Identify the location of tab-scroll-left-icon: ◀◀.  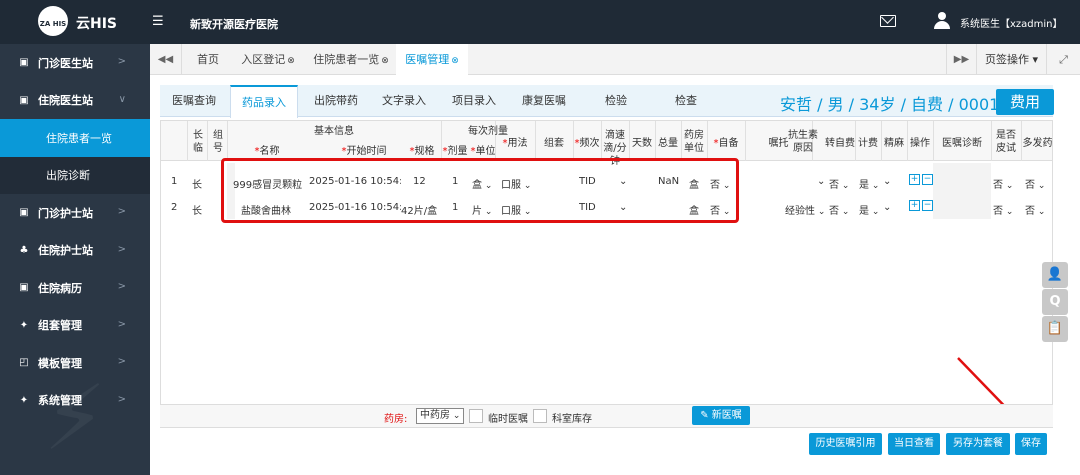
(166, 59).